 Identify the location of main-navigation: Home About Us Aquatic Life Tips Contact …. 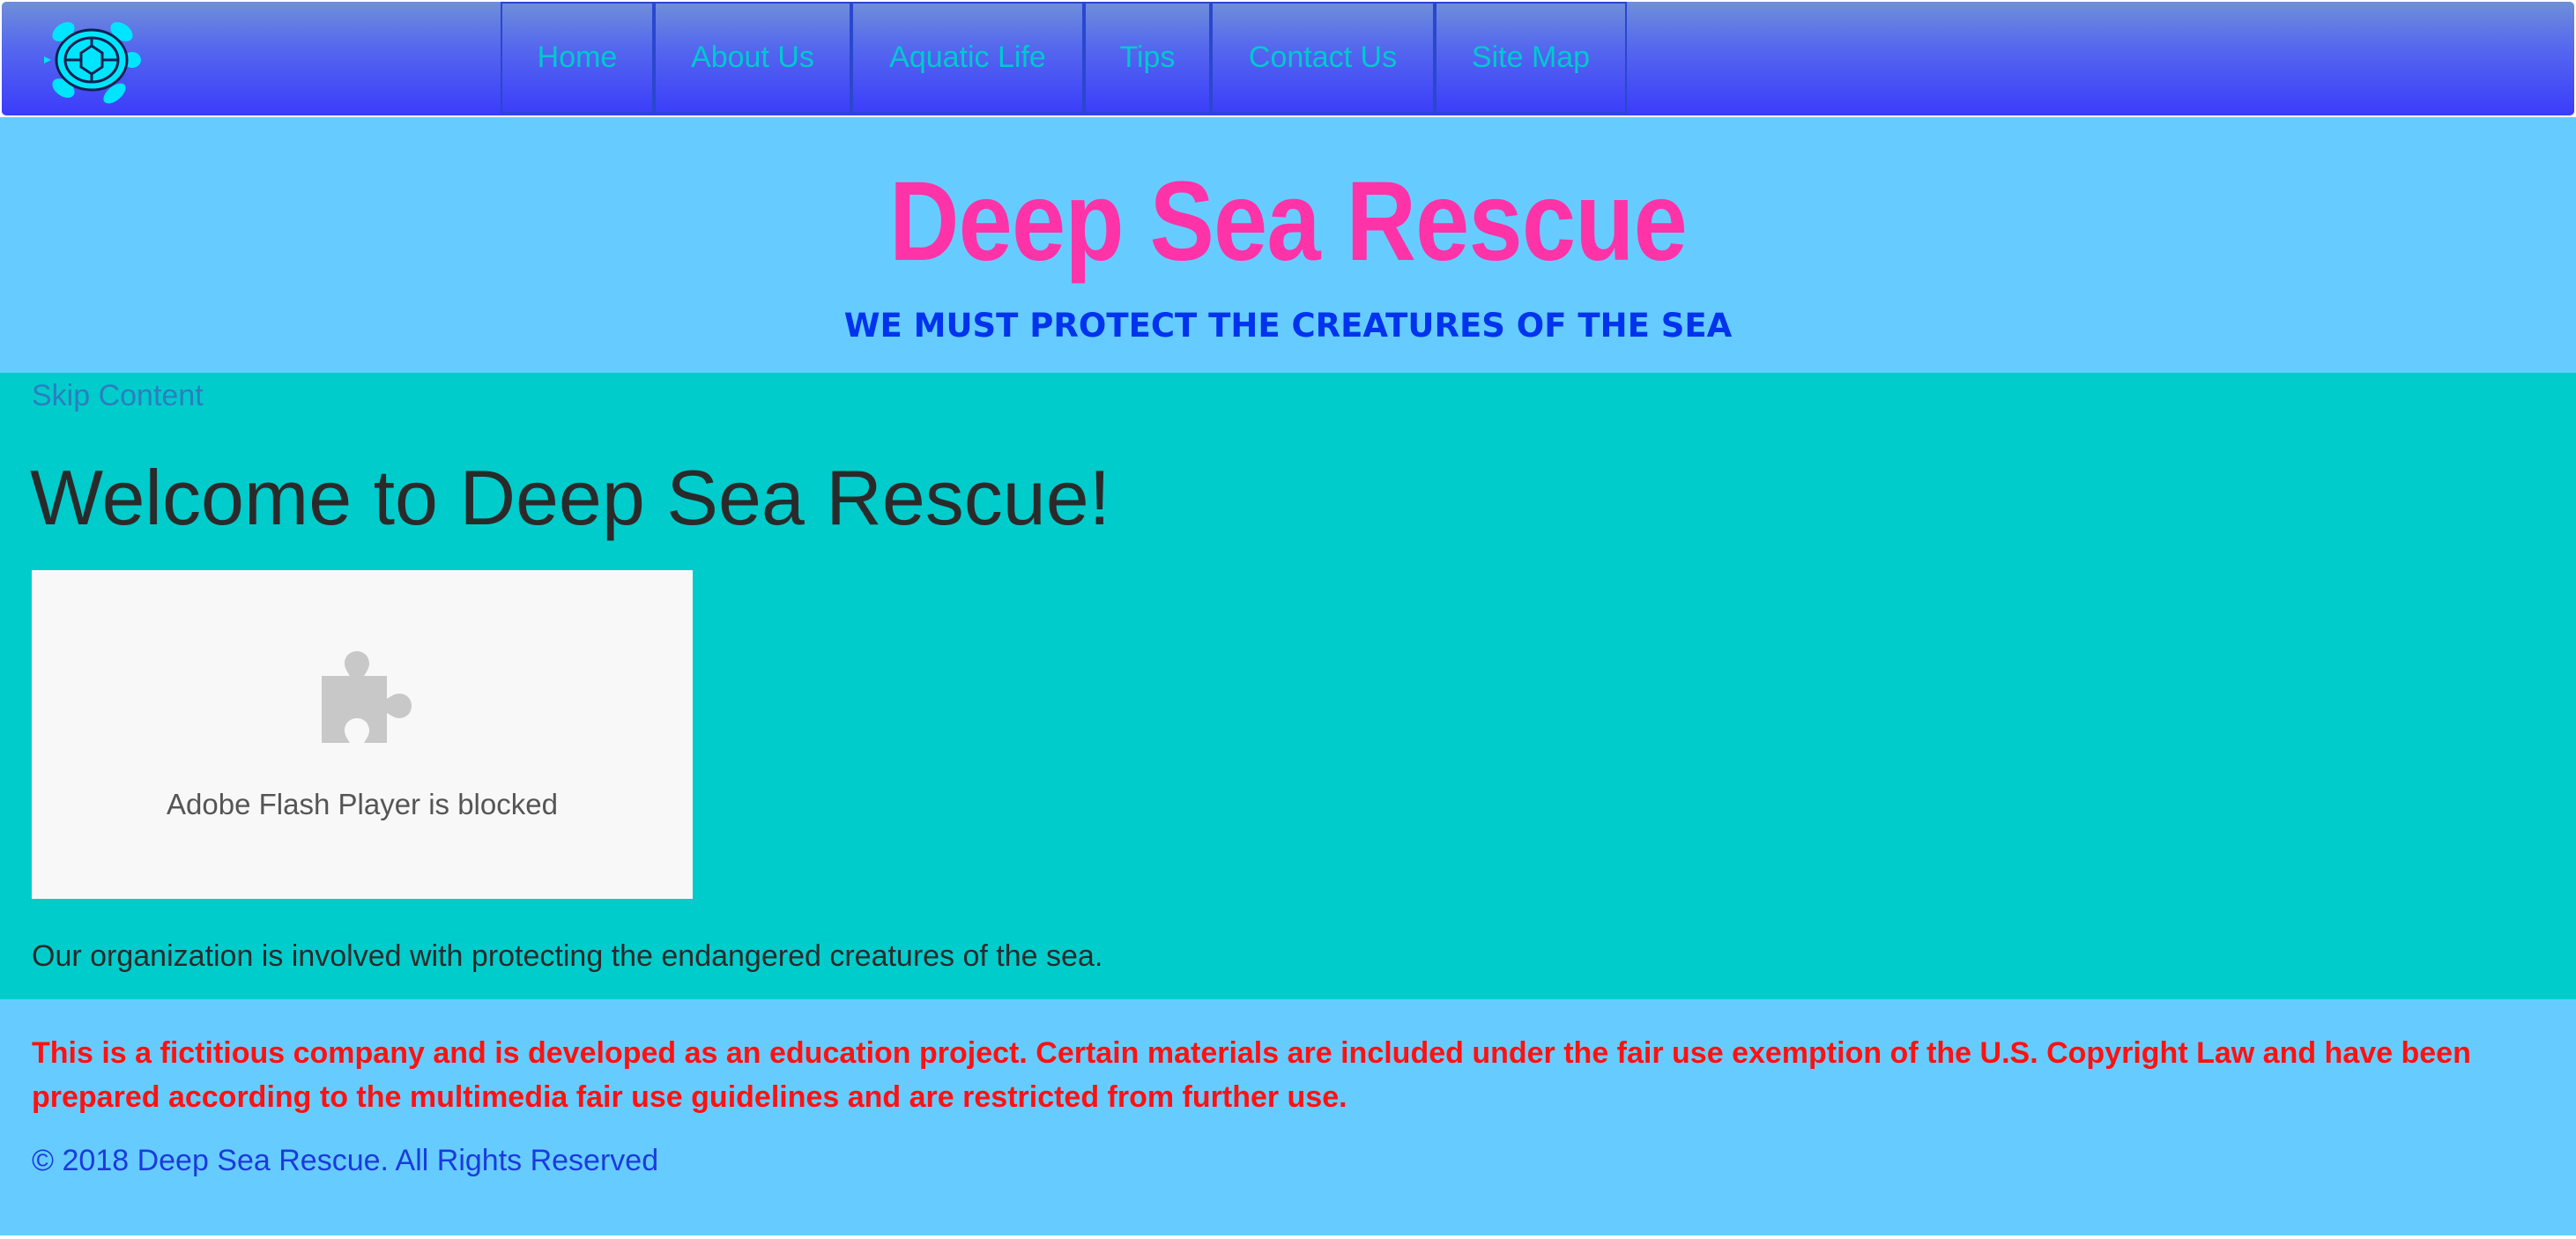
(1064, 59).